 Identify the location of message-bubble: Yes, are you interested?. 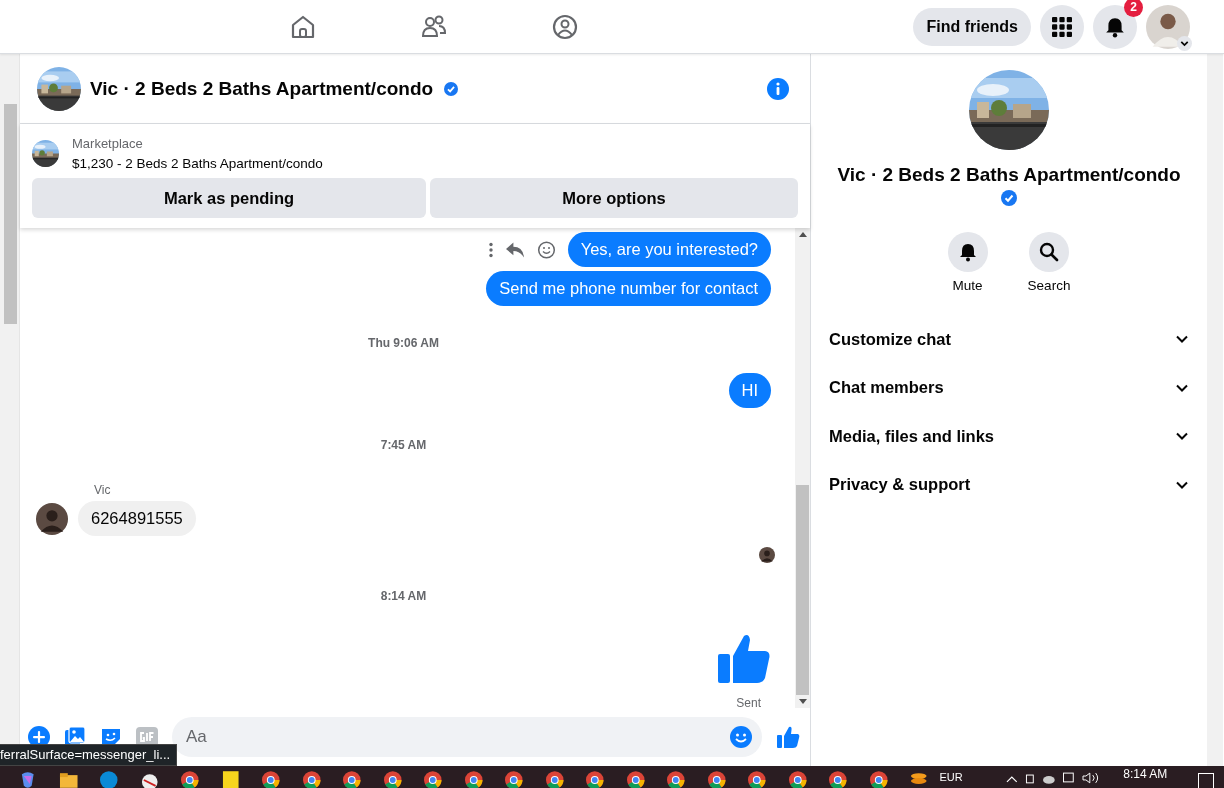
(669, 249).